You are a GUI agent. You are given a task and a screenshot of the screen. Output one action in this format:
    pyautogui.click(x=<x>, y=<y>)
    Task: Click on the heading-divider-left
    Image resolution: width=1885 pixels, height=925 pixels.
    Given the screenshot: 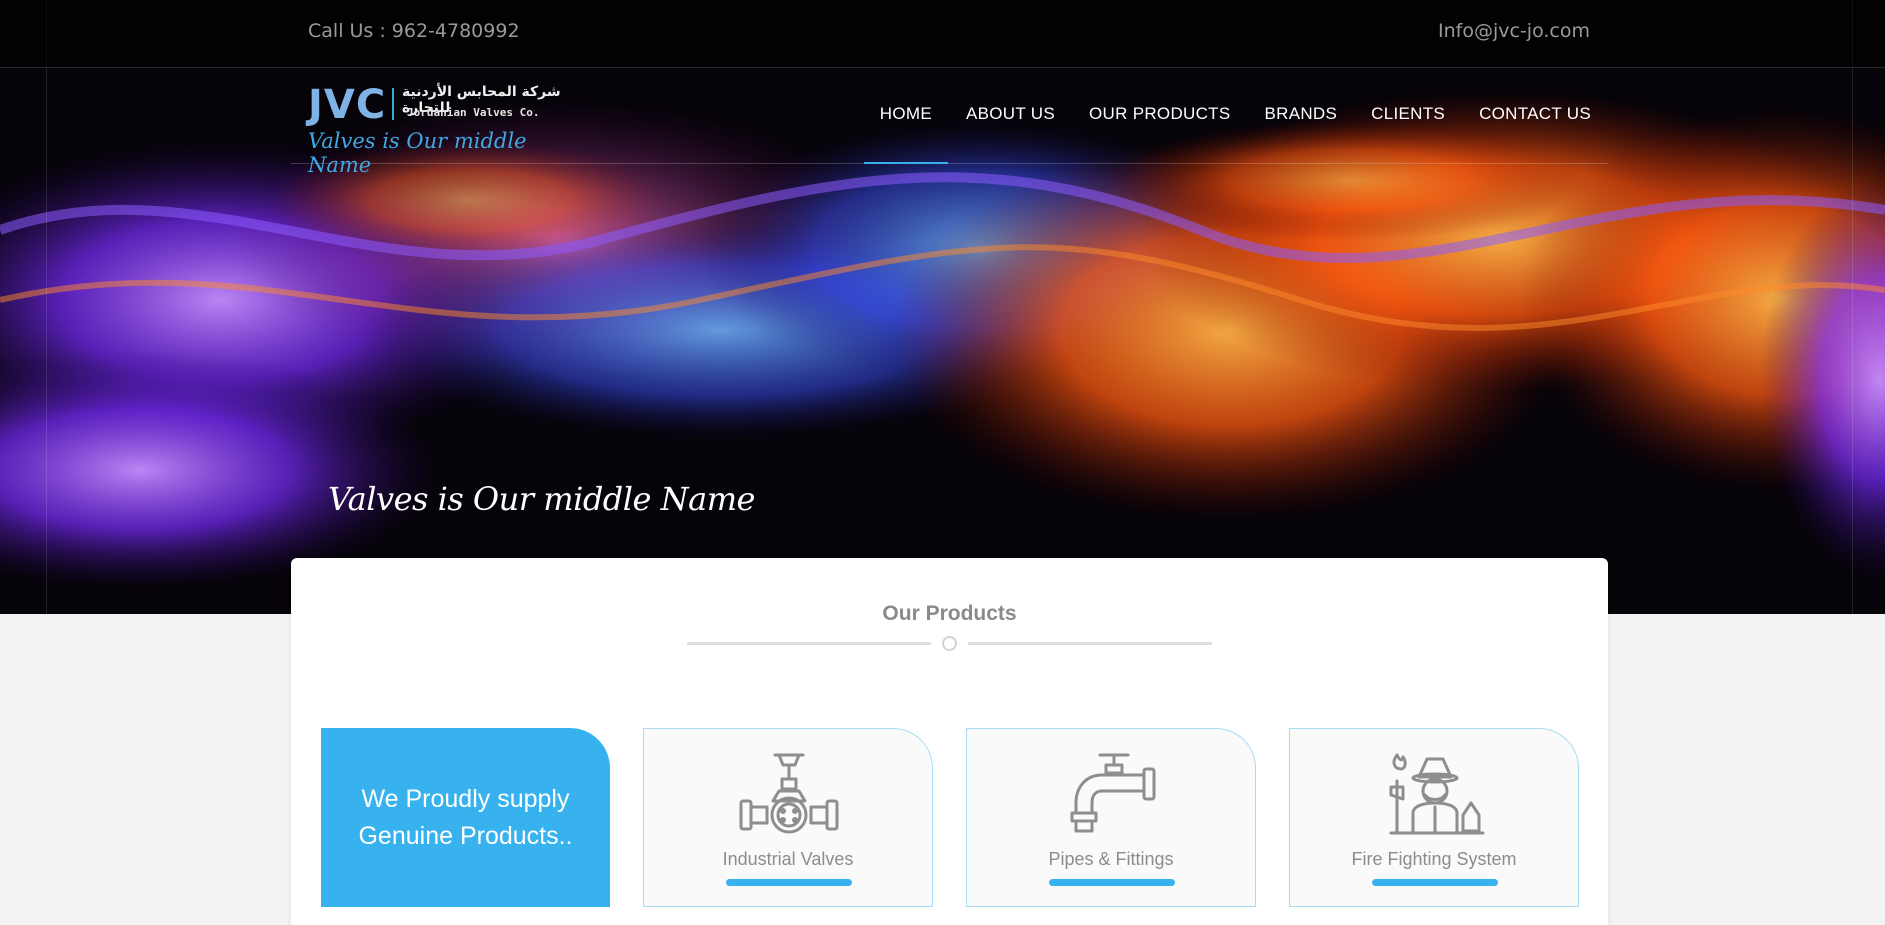 What is the action you would take?
    pyautogui.click(x=809, y=643)
    